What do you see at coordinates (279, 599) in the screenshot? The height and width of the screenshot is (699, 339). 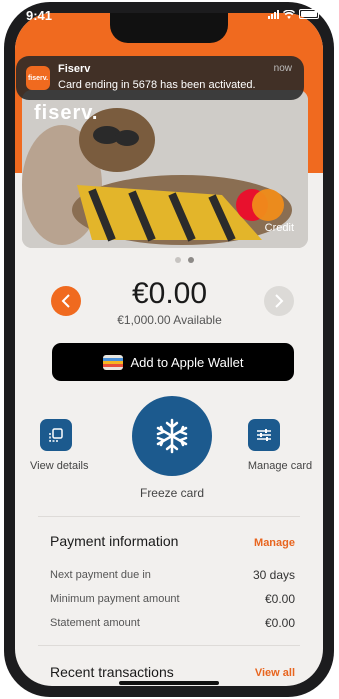 I see `minimum-payment-value: €0.00` at bounding box center [279, 599].